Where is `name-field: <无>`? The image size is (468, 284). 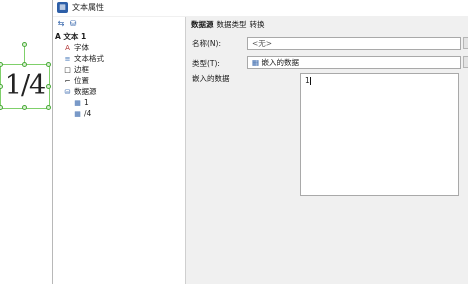
name-field: <无> is located at coordinates (354, 43).